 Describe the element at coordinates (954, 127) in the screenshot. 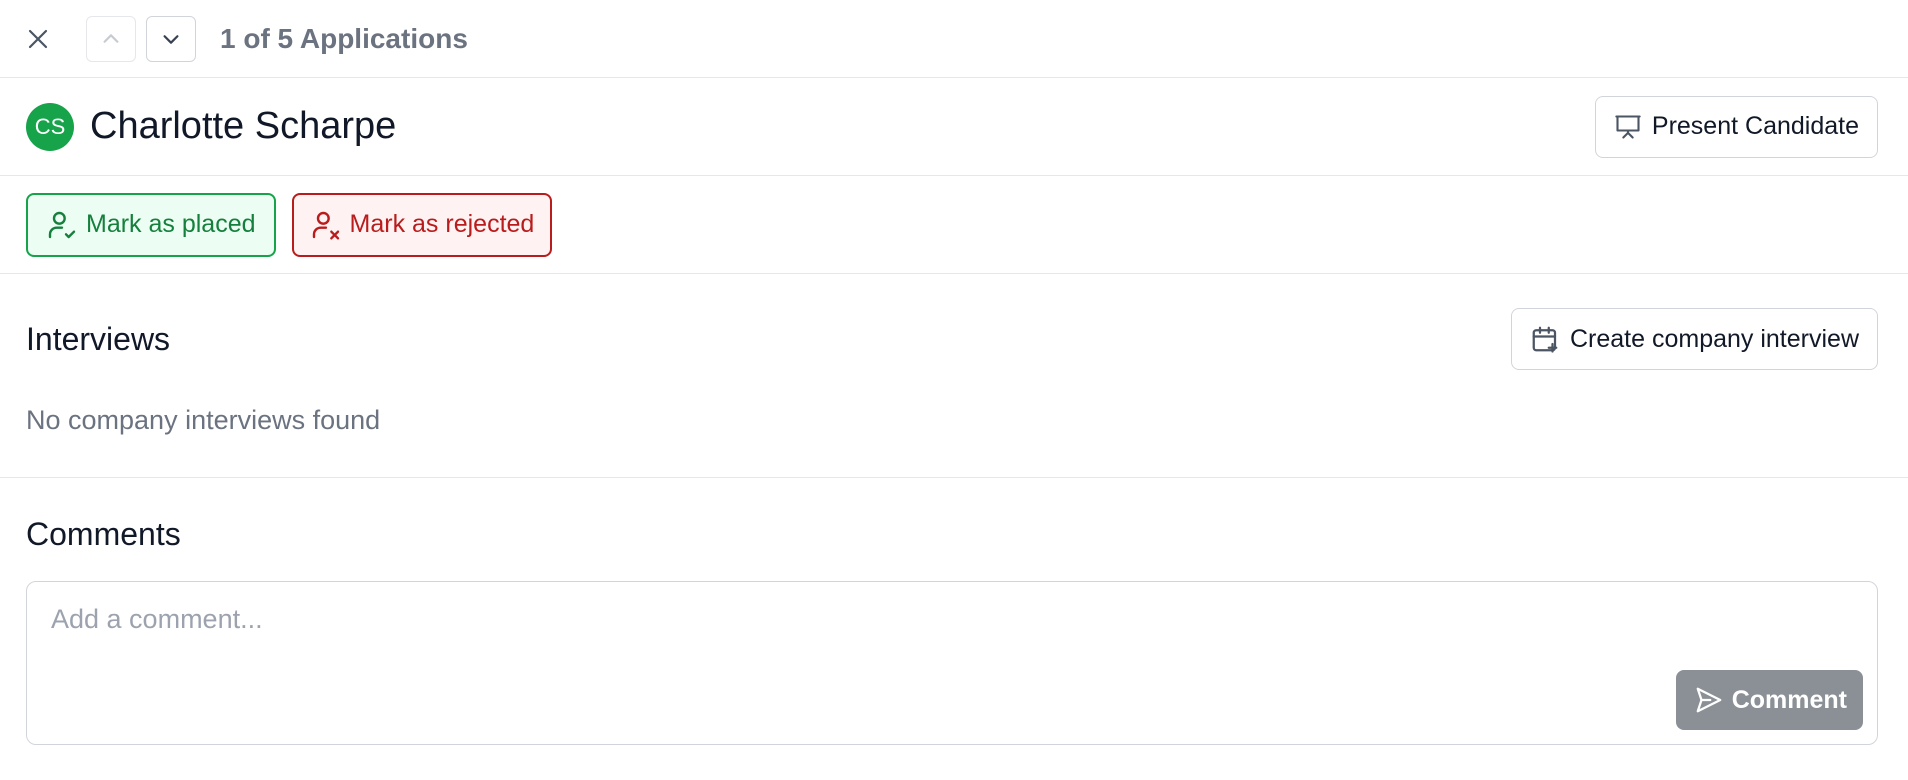

I see `candidate-header: CS Charlotte Scharpe Present Candidate` at that location.